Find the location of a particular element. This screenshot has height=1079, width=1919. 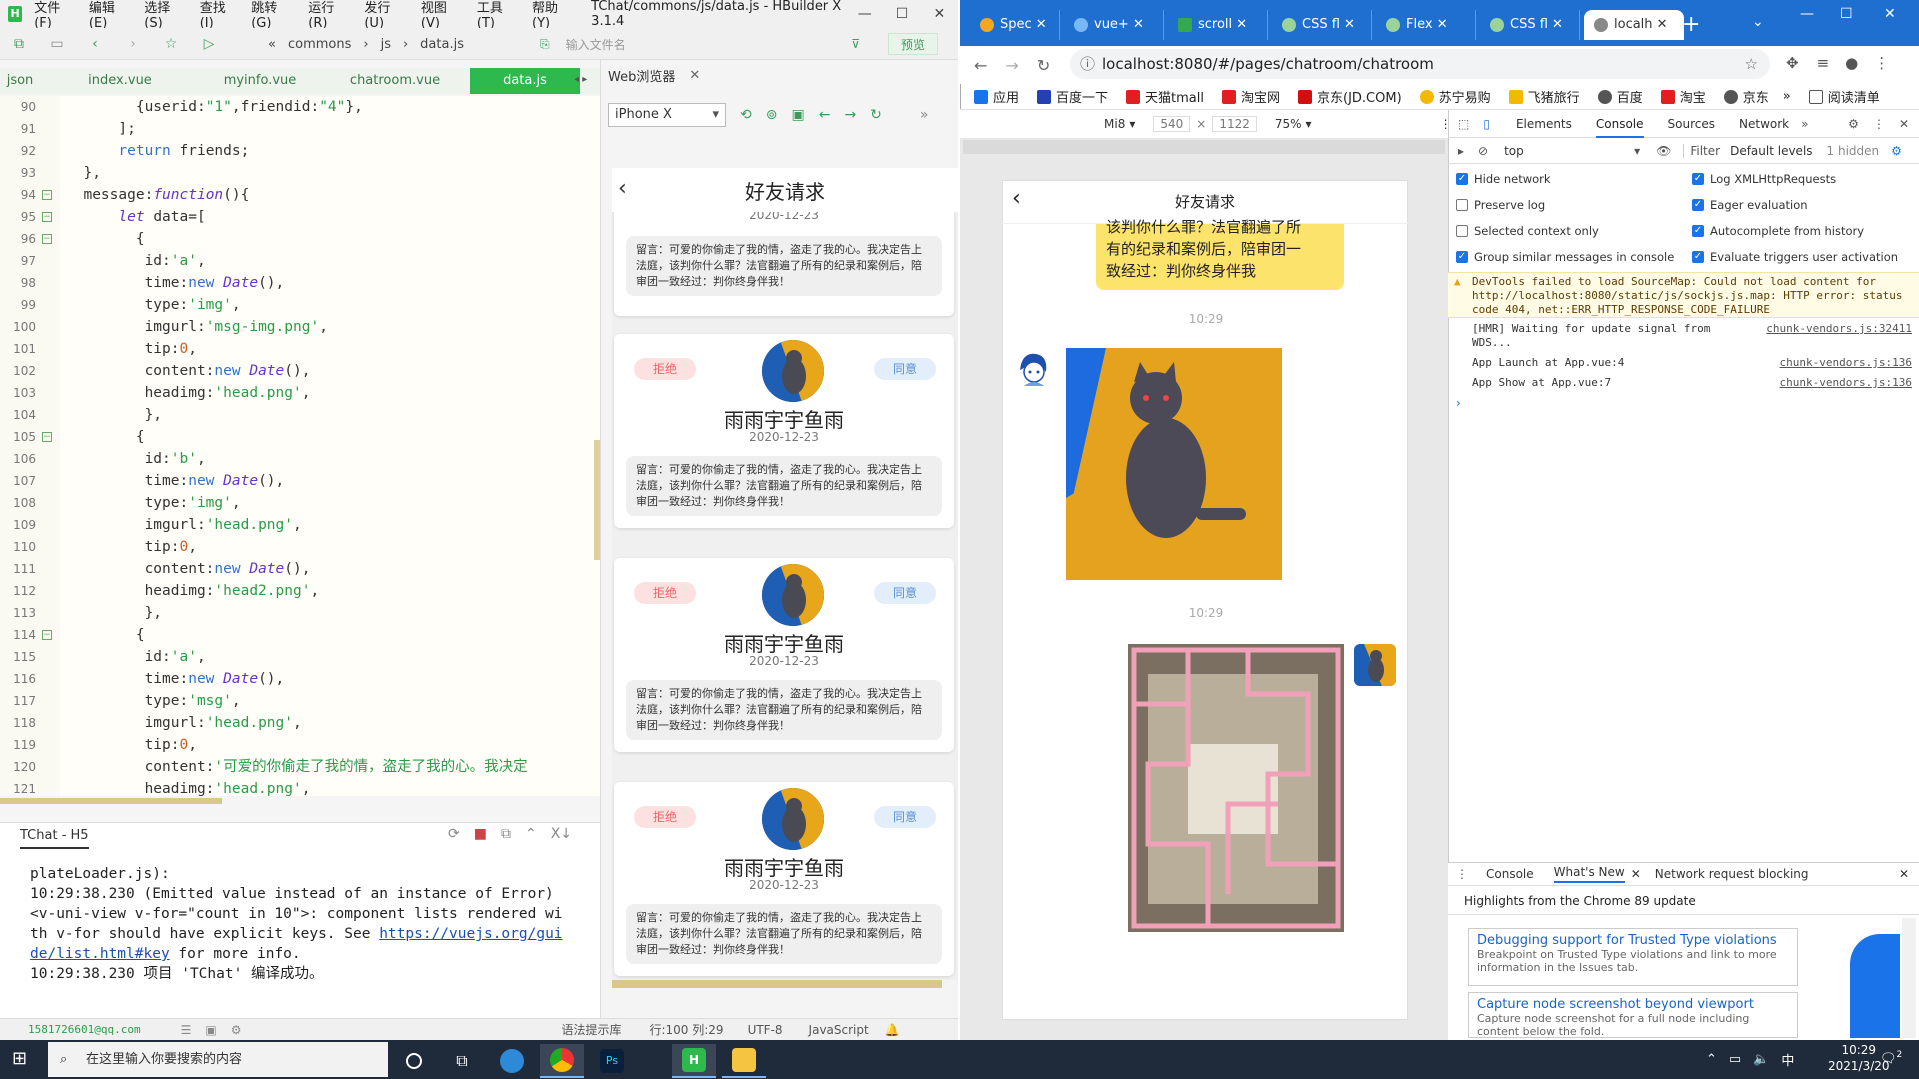

encoding: UTF-8 is located at coordinates (765, 1030).